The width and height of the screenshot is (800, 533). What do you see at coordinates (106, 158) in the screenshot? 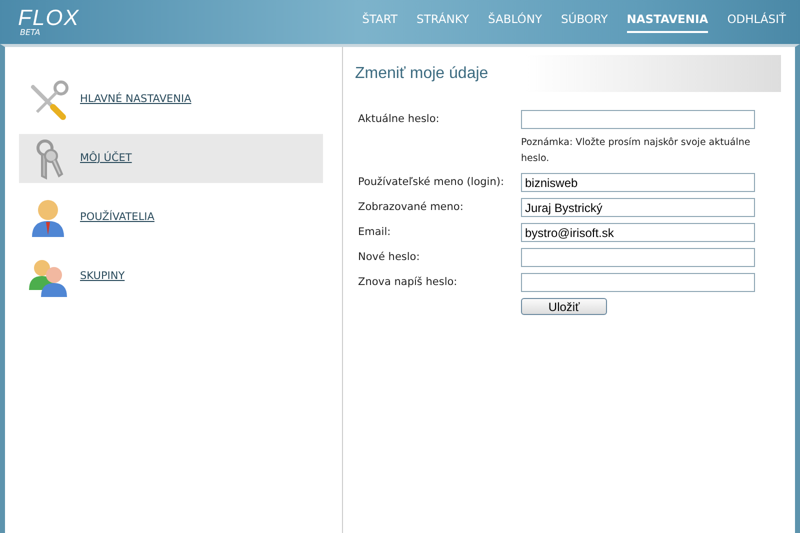
I see `sidebar-link: MÔJ ÚČET` at bounding box center [106, 158].